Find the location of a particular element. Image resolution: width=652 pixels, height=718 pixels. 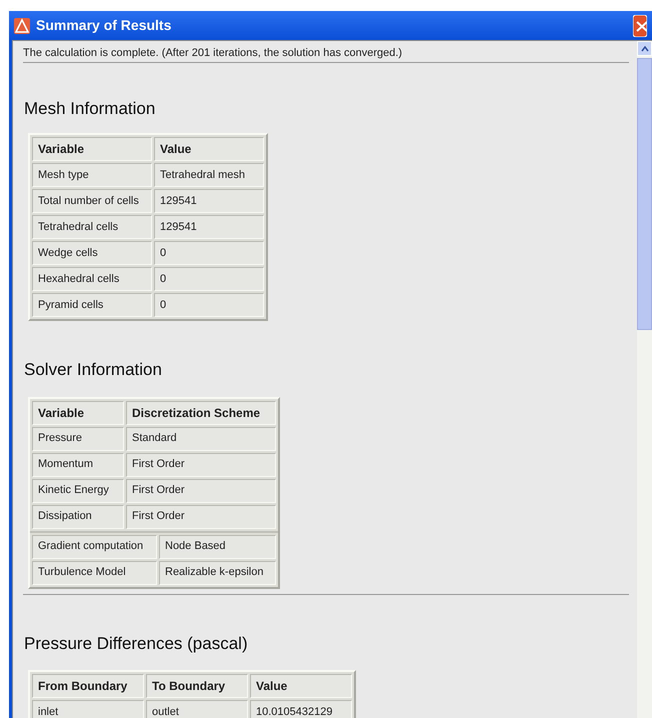

column-header: From Boundary is located at coordinates (88, 686).